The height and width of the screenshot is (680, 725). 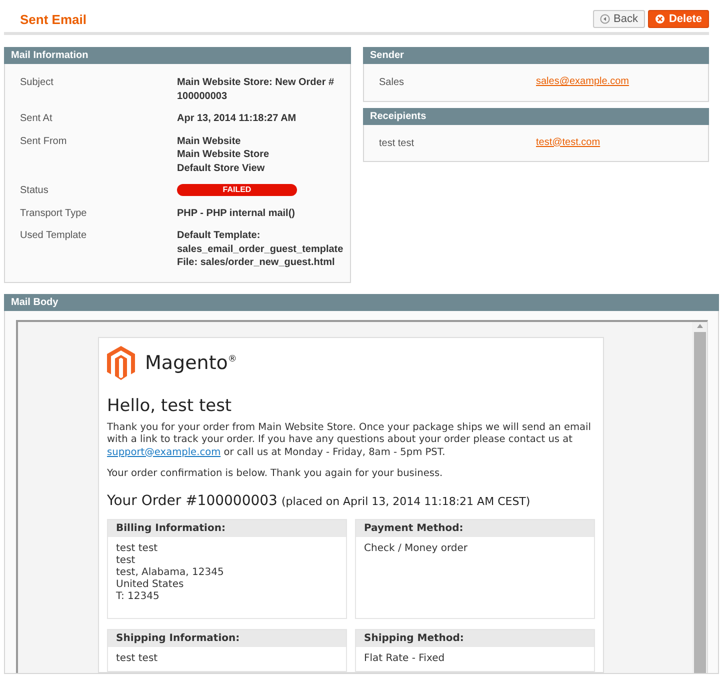 What do you see at coordinates (192, 500) in the screenshot?
I see `order-title: Your Order #100000003` at bounding box center [192, 500].